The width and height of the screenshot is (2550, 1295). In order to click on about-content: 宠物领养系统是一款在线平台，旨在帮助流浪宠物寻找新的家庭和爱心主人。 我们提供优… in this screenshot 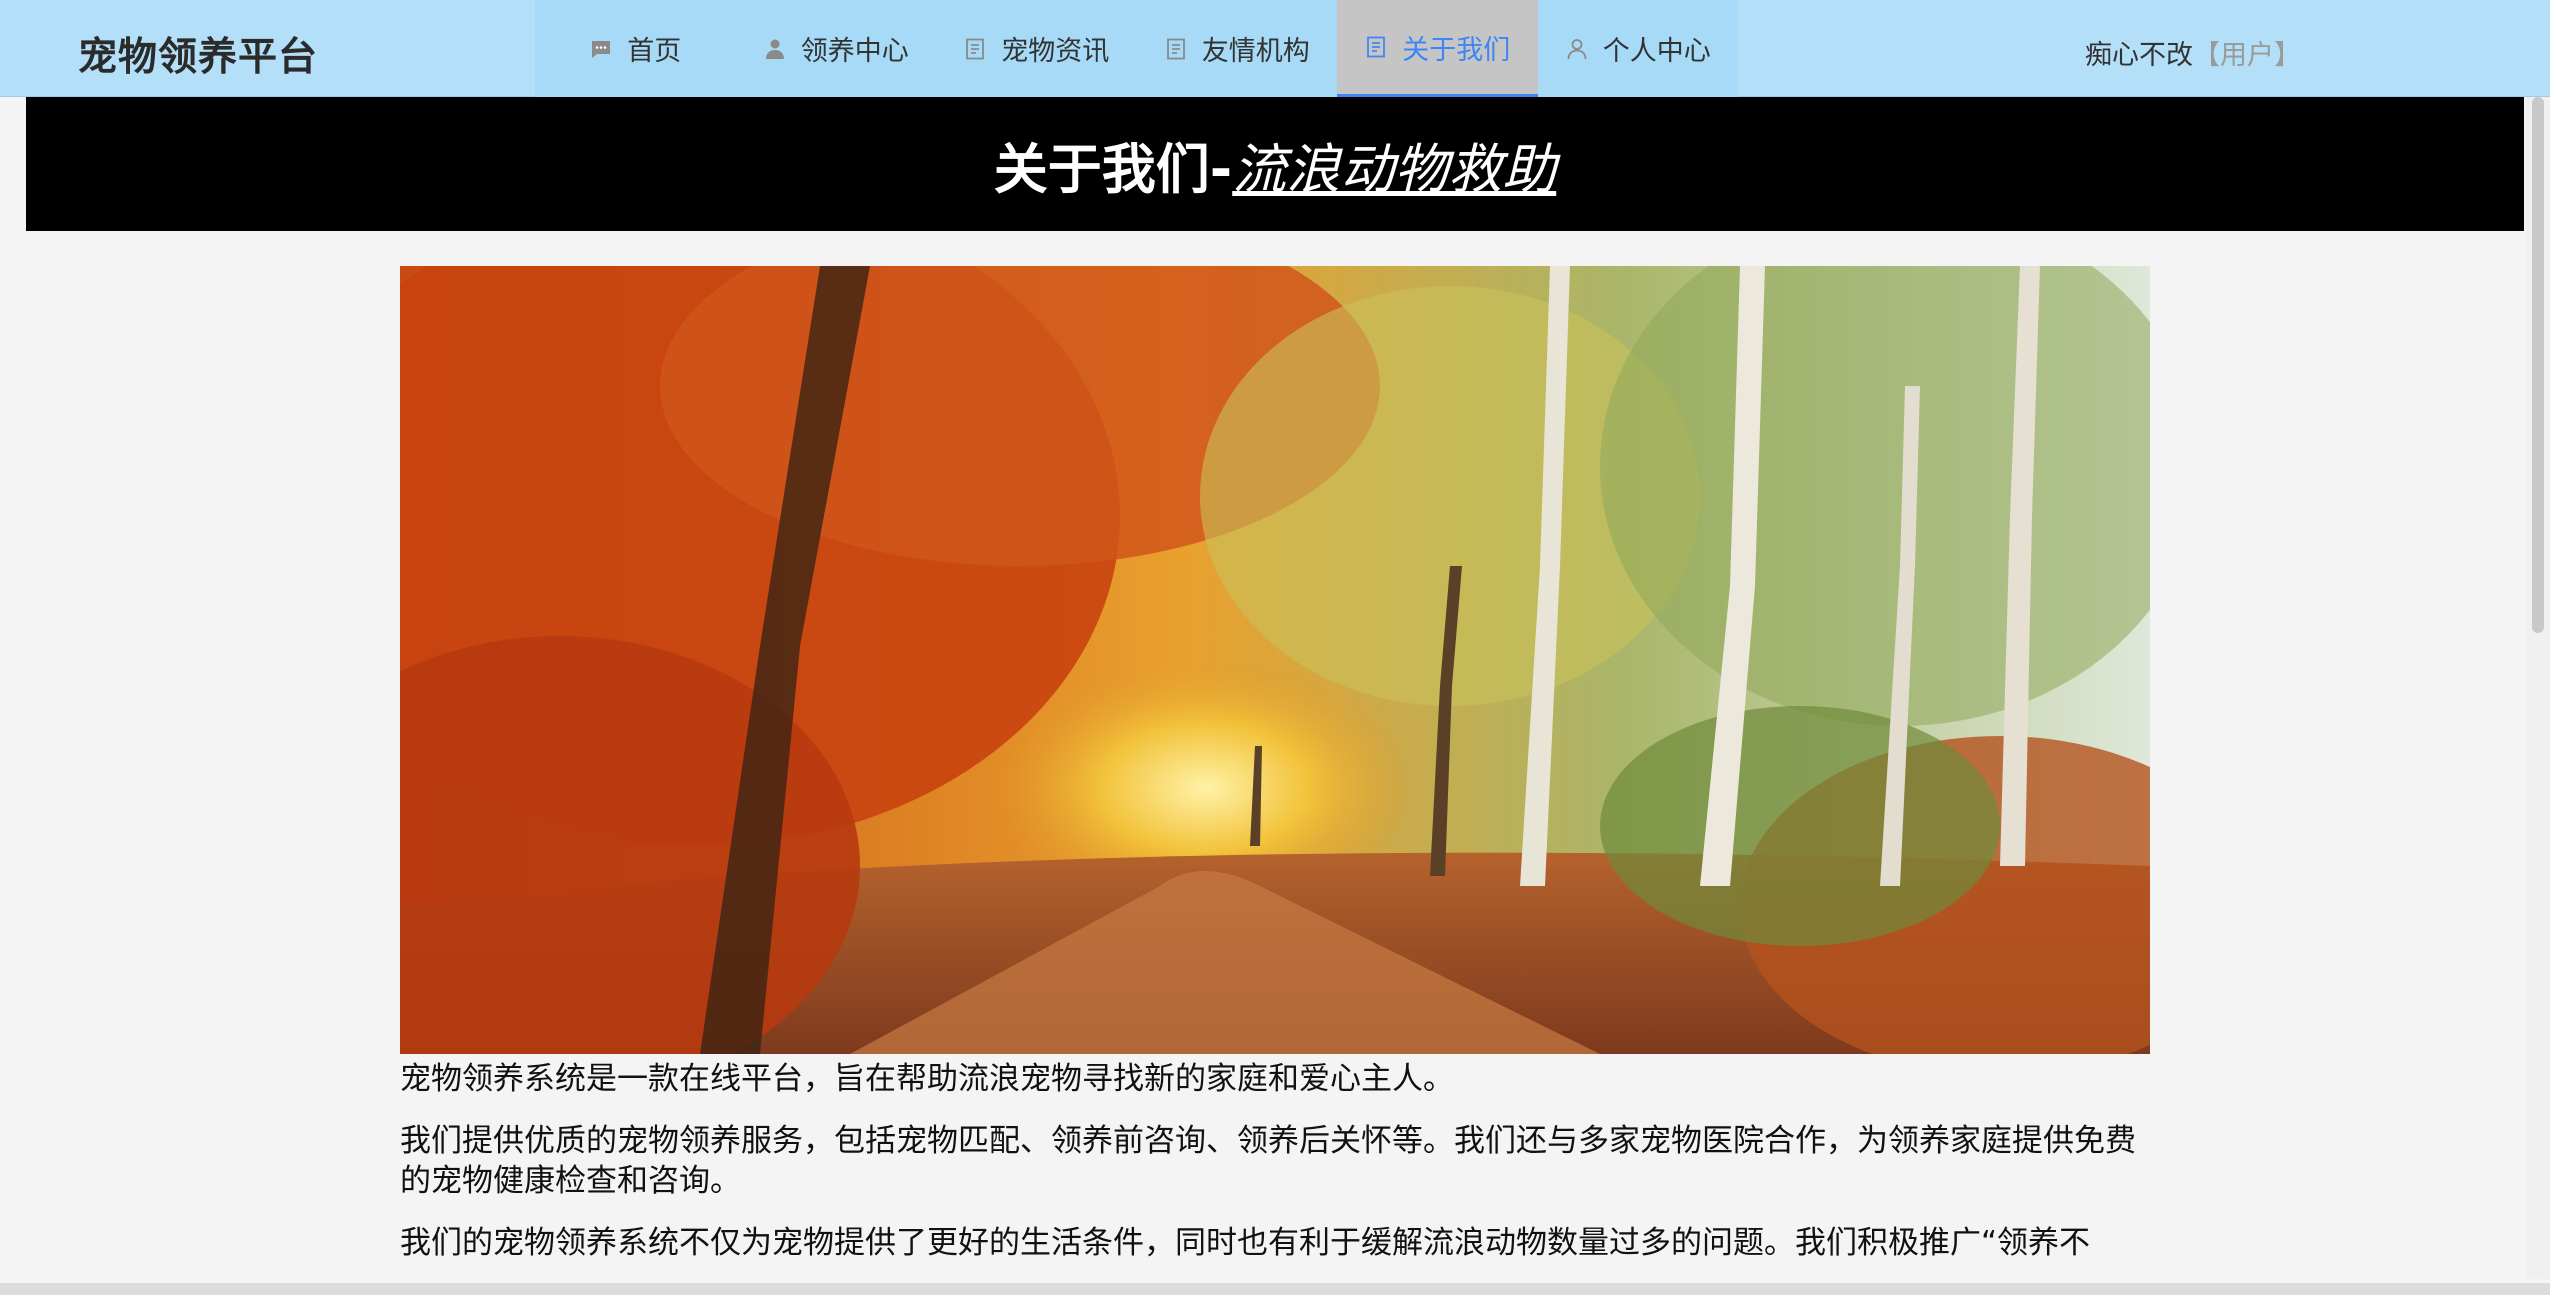, I will do `click(1275, 1172)`.